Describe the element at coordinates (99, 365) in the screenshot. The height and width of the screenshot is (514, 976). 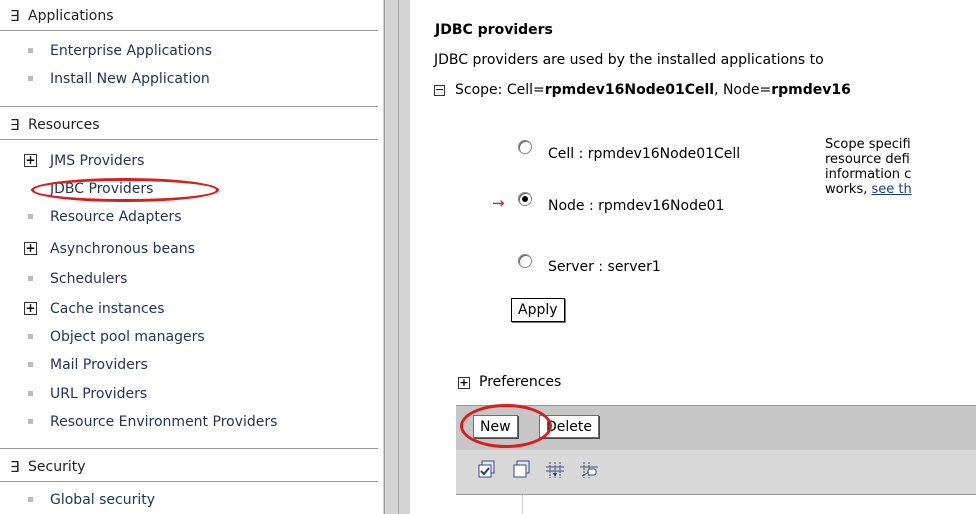
I see `nav-item-label: Mail Providers` at that location.